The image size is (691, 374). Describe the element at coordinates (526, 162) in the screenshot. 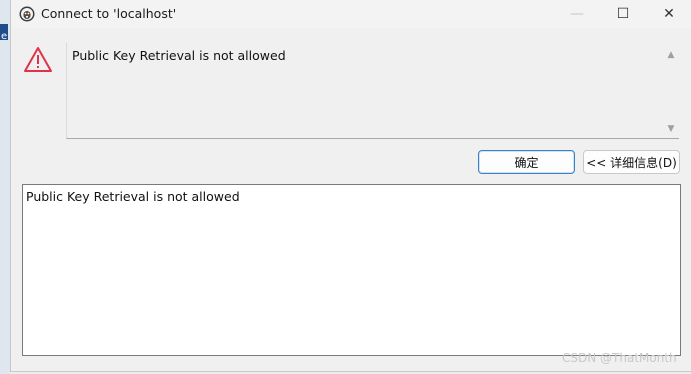

I see `ok-button: 确定` at that location.